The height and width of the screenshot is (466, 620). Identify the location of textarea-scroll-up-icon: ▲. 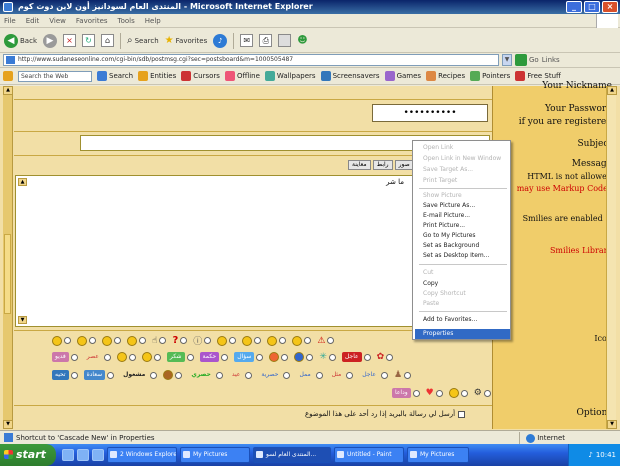
(22, 182).